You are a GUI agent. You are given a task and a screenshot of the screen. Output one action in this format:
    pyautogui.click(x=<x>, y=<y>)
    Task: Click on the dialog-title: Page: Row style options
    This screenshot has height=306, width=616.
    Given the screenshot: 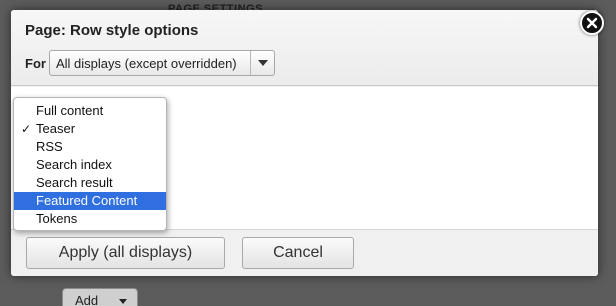 What is the action you would take?
    pyautogui.click(x=112, y=30)
    